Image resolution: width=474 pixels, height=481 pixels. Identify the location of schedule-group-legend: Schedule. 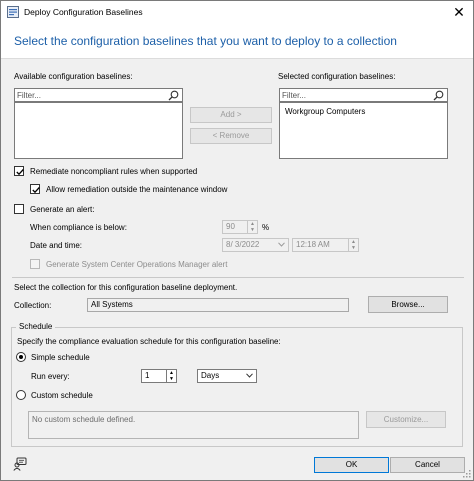
(36, 326).